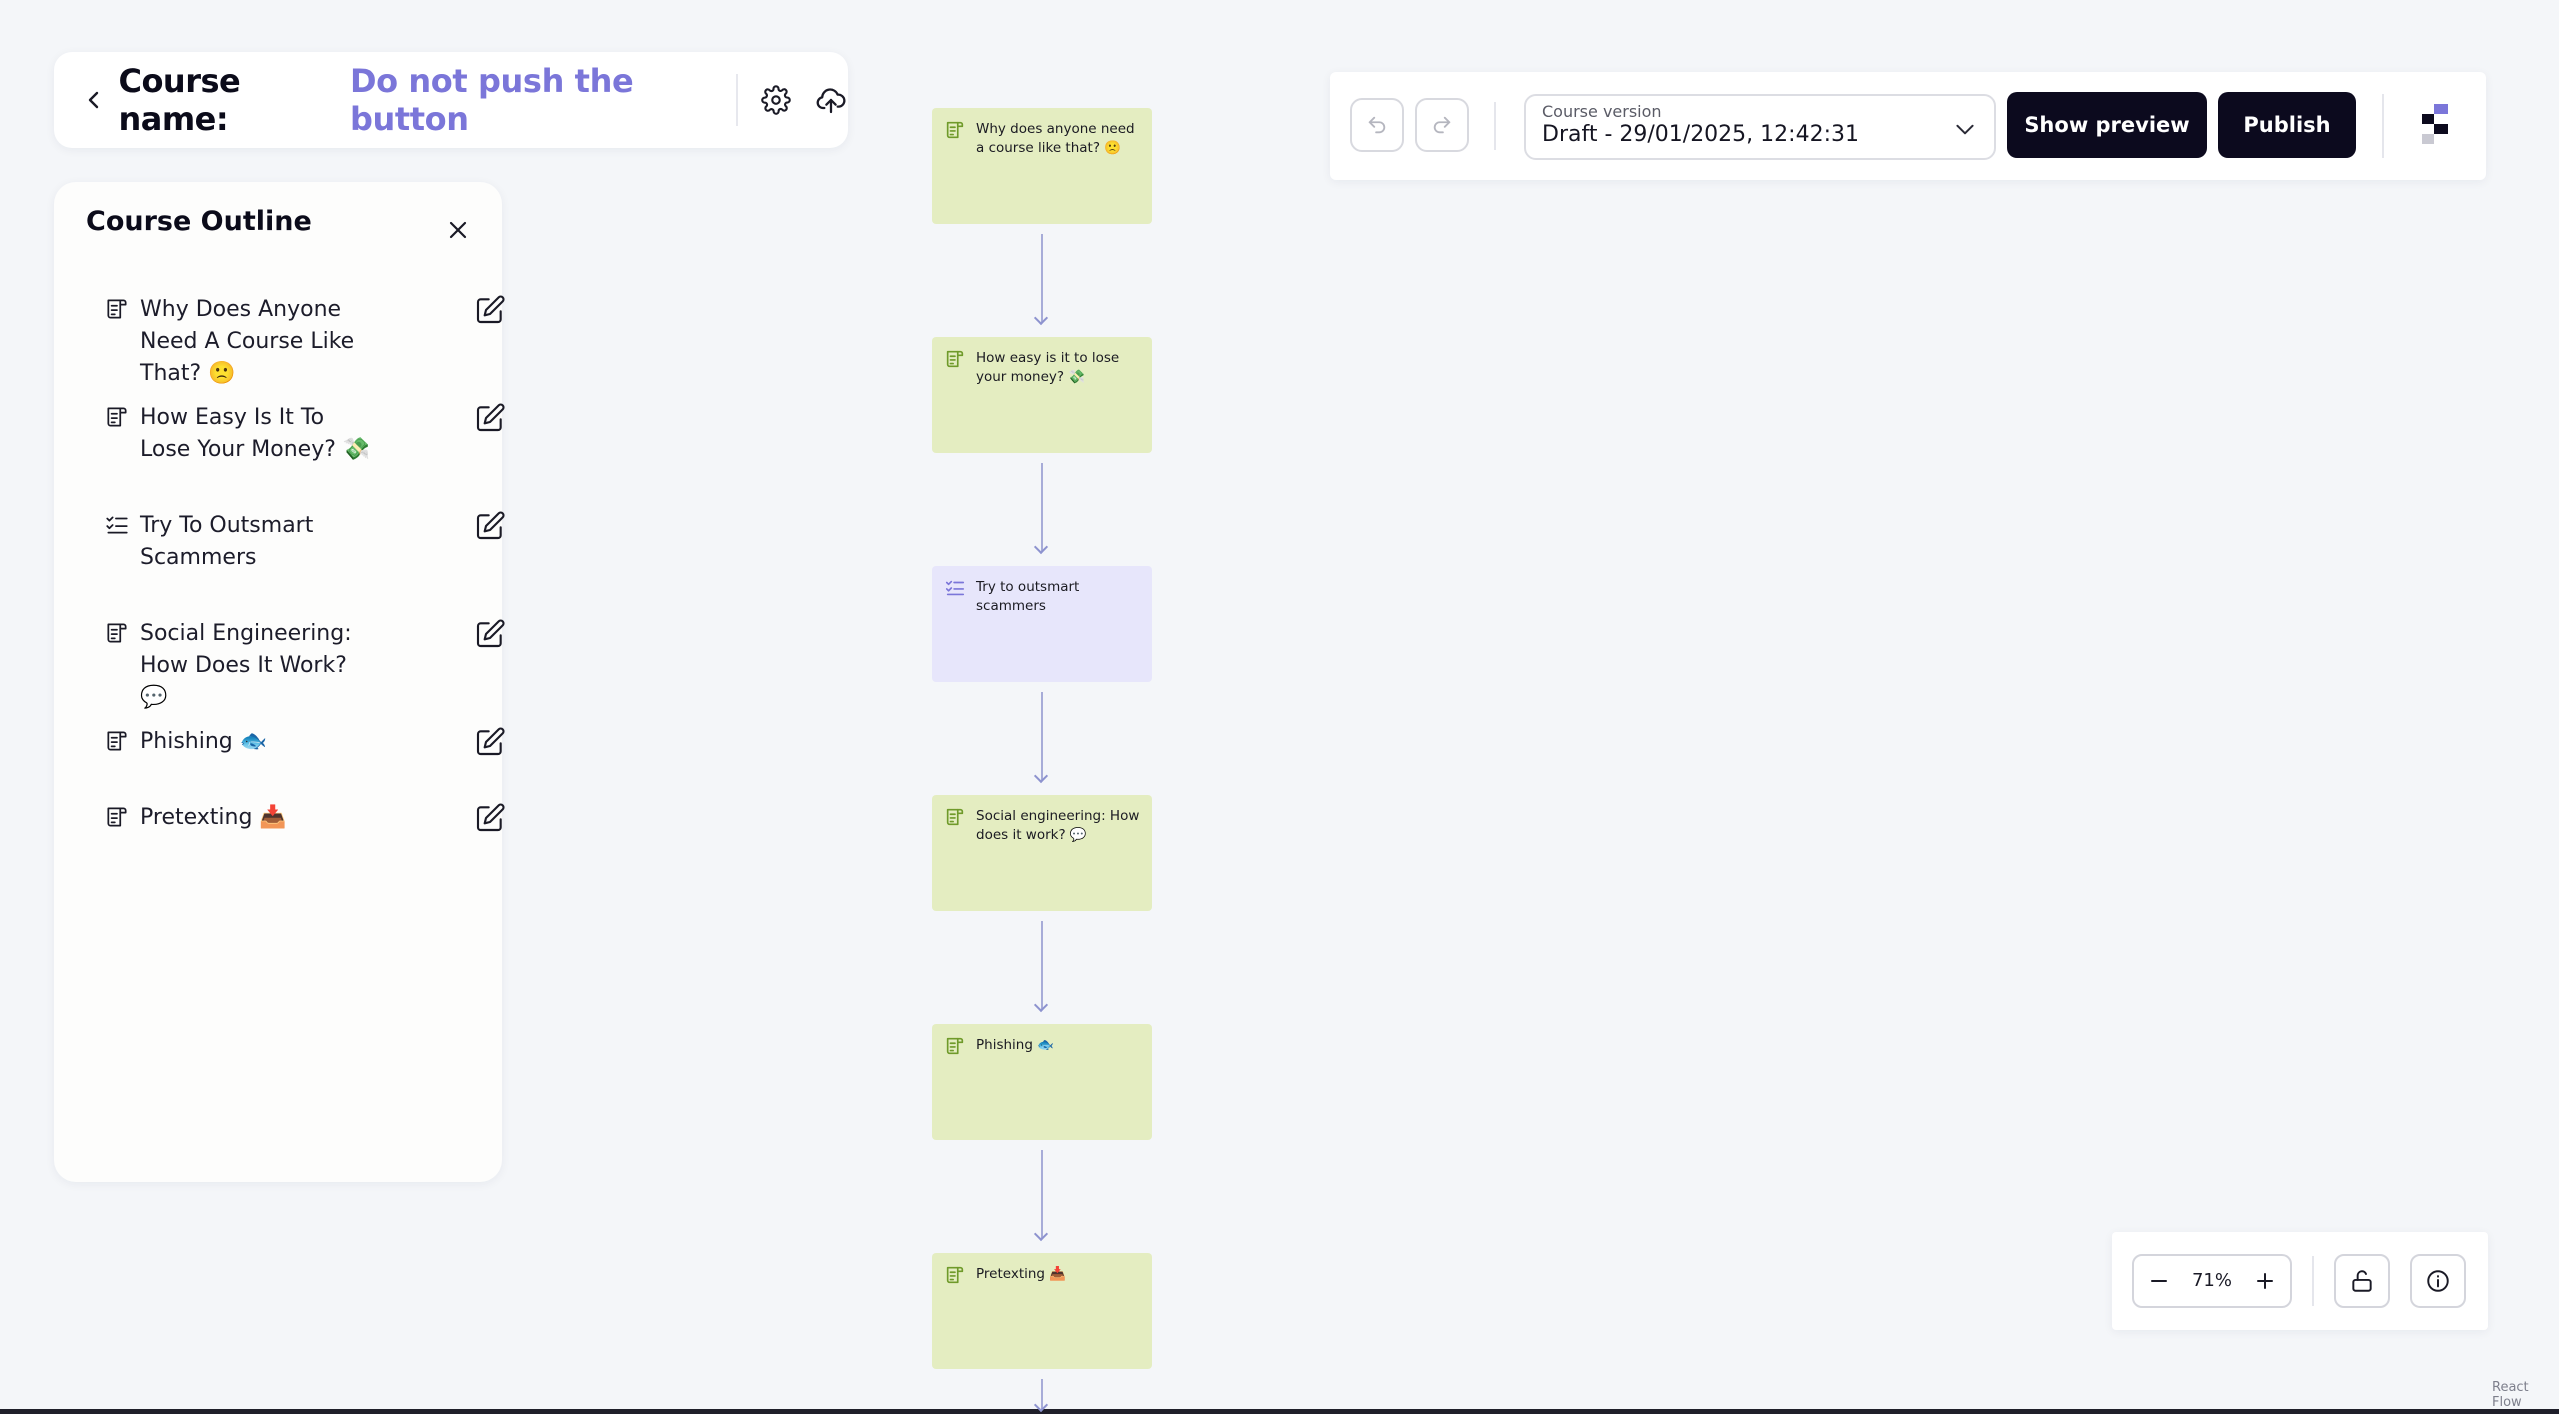 Image resolution: width=2559 pixels, height=1414 pixels. Describe the element at coordinates (1042, 853) in the screenshot. I see `flow-node: Social engineering: How does it work? 💬` at that location.